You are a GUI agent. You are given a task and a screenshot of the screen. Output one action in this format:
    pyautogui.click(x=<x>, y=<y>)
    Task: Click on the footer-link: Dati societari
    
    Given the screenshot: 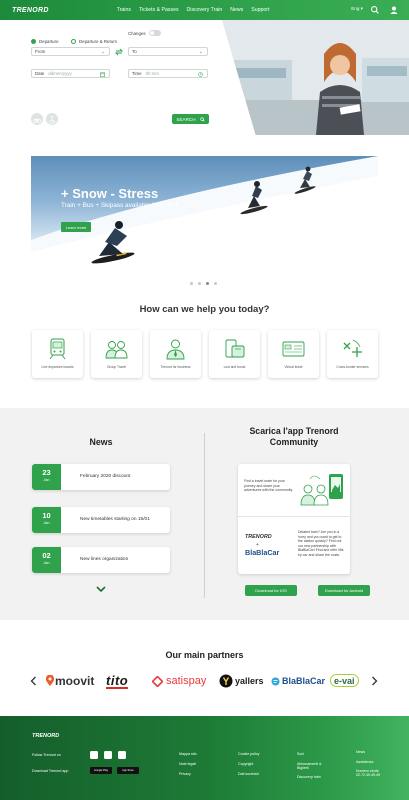 What is the action you would take?
    pyautogui.click(x=248, y=774)
    